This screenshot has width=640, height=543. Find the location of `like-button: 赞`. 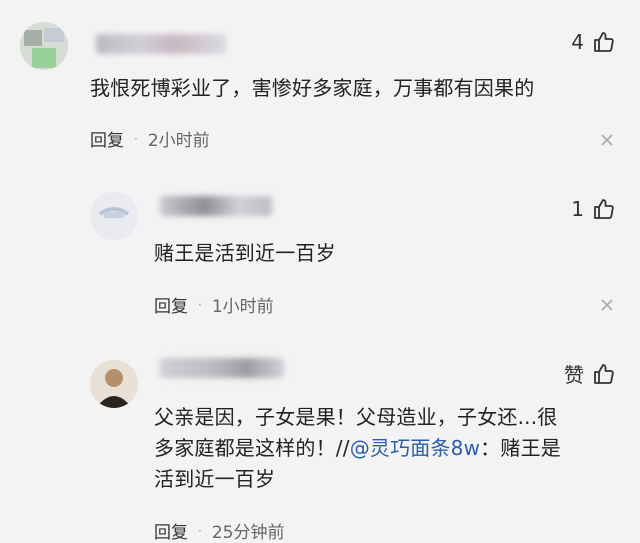

like-button: 赞 is located at coordinates (590, 373).